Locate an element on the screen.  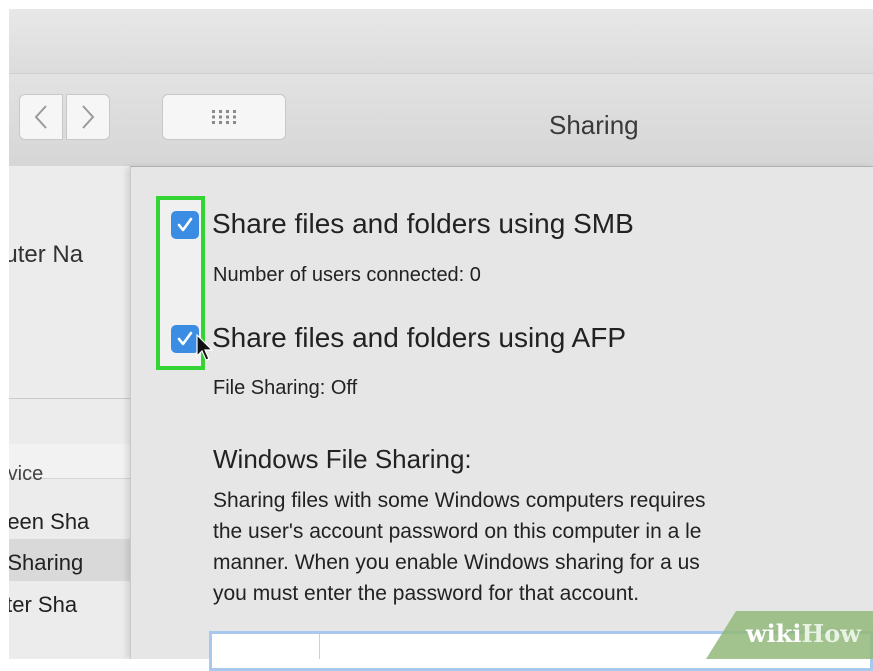
chevron-right-icon is located at coordinates (88, 117).